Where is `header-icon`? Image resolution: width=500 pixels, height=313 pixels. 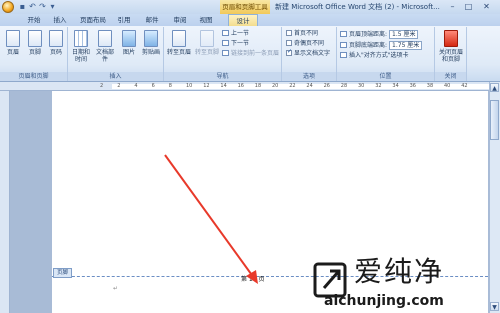 header-icon is located at coordinates (13, 38).